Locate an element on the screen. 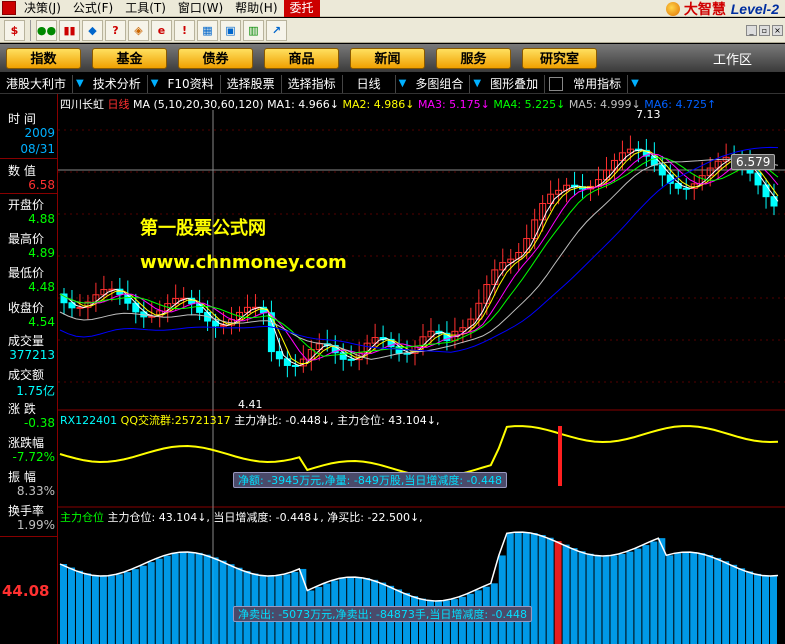 Image resolution: width=785 pixels, height=644 pixels. watermark-title: 第一股票公式网 is located at coordinates (203, 228).